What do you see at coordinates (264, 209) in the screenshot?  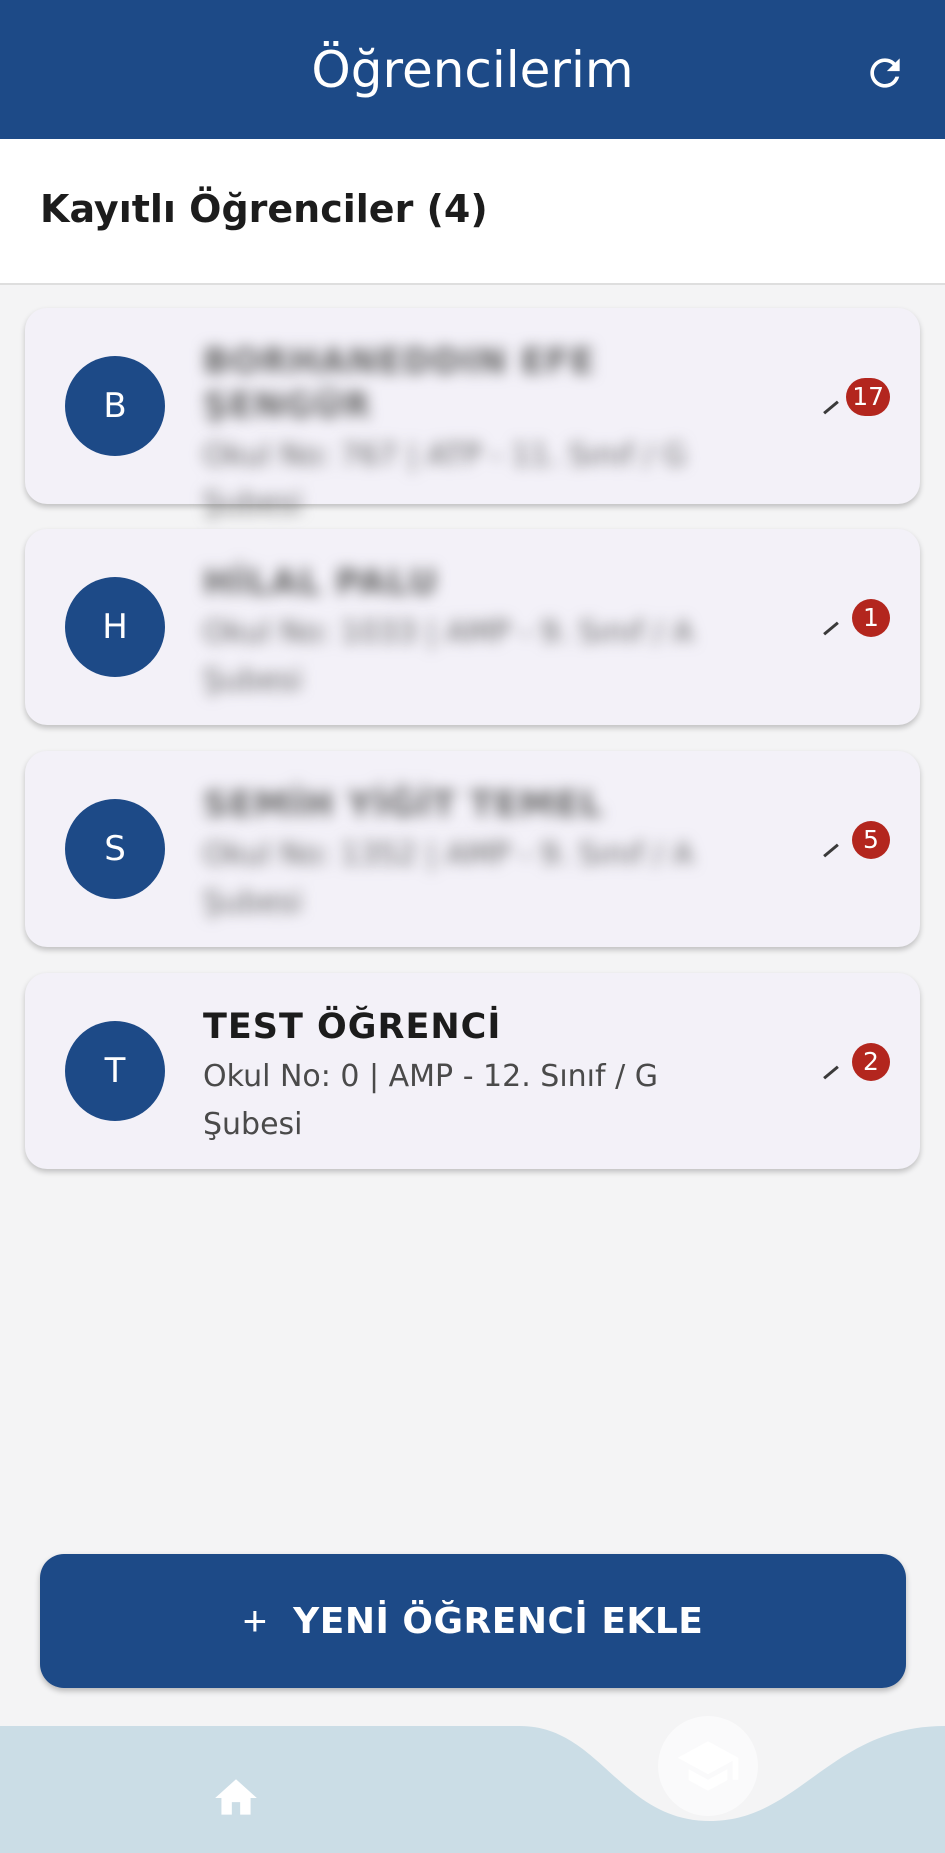 I see `registered-students-title: Kayıtlı Öğrenciler (4)` at bounding box center [264, 209].